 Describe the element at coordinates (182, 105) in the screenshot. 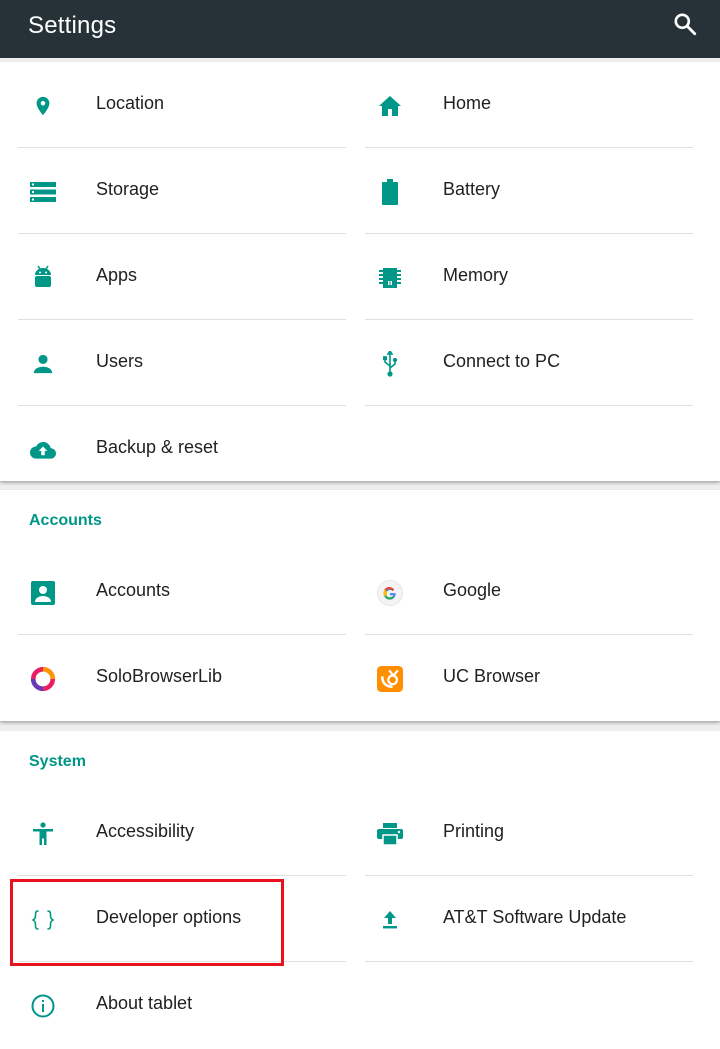

I see `settings-item-location: Location` at that location.